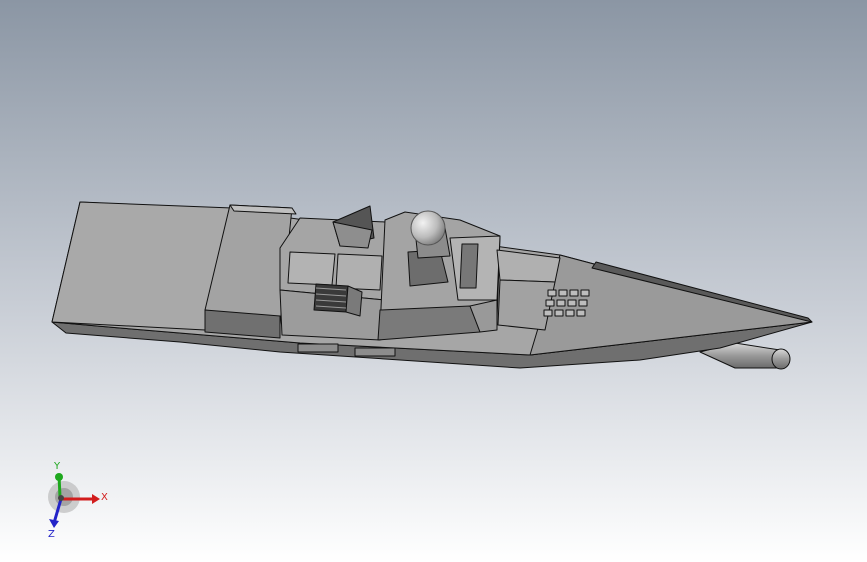 The width and height of the screenshot is (867, 562). Describe the element at coordinates (78, 500) in the screenshot. I see `orientation-triad: Y X Z` at that location.